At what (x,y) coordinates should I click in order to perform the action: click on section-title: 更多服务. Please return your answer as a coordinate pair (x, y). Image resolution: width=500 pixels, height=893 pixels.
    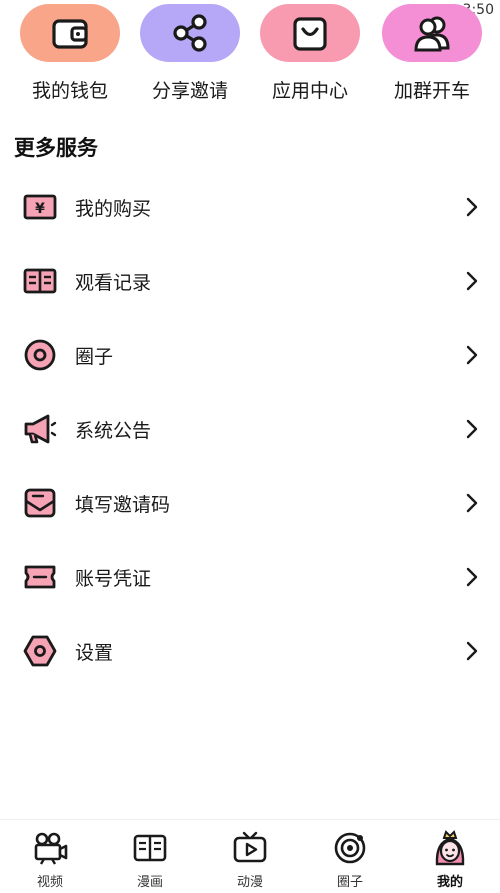
    Looking at the image, I should click on (56, 148).